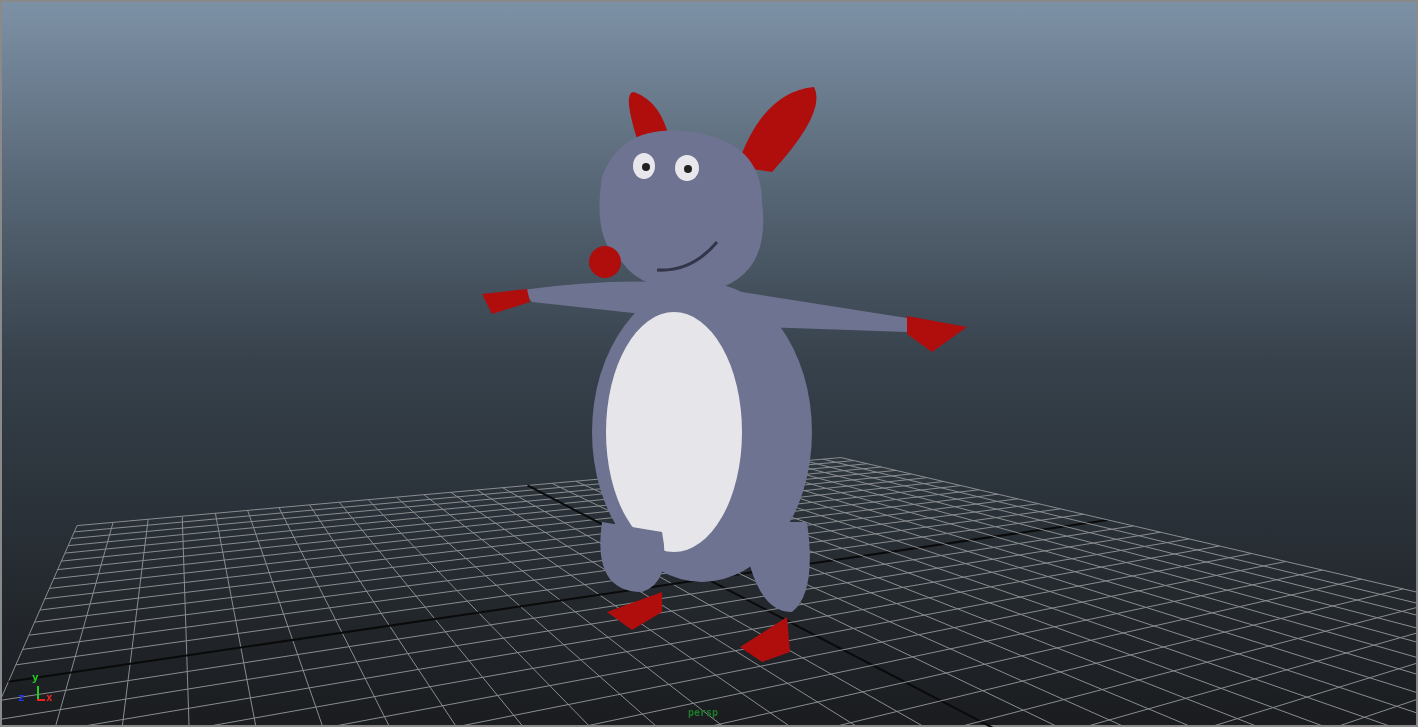  I want to click on axis-label: z, so click(21, 697).